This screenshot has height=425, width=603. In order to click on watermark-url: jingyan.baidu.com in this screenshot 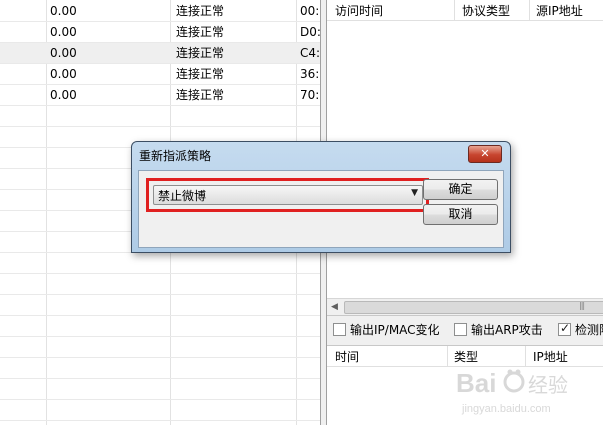, I will do `click(506, 409)`.